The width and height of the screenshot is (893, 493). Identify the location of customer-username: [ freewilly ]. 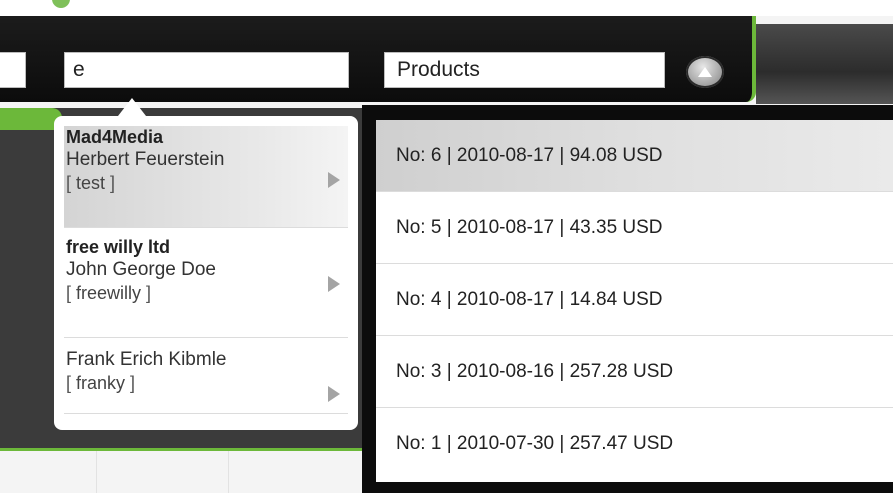
(109, 293).